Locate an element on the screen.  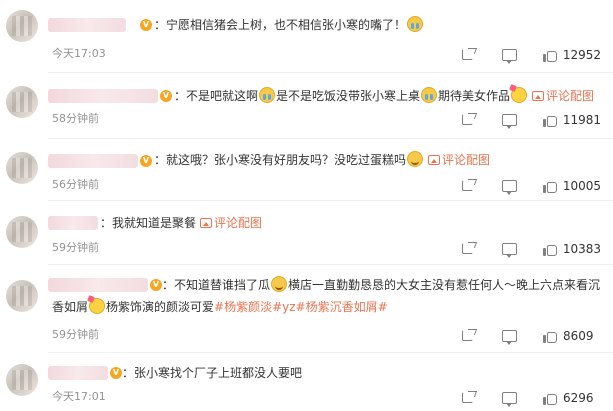
comment-text: ：就这哦？张小寒没有好朋友吗？没吃过蛋糕吗 评论配图 is located at coordinates (322, 159).